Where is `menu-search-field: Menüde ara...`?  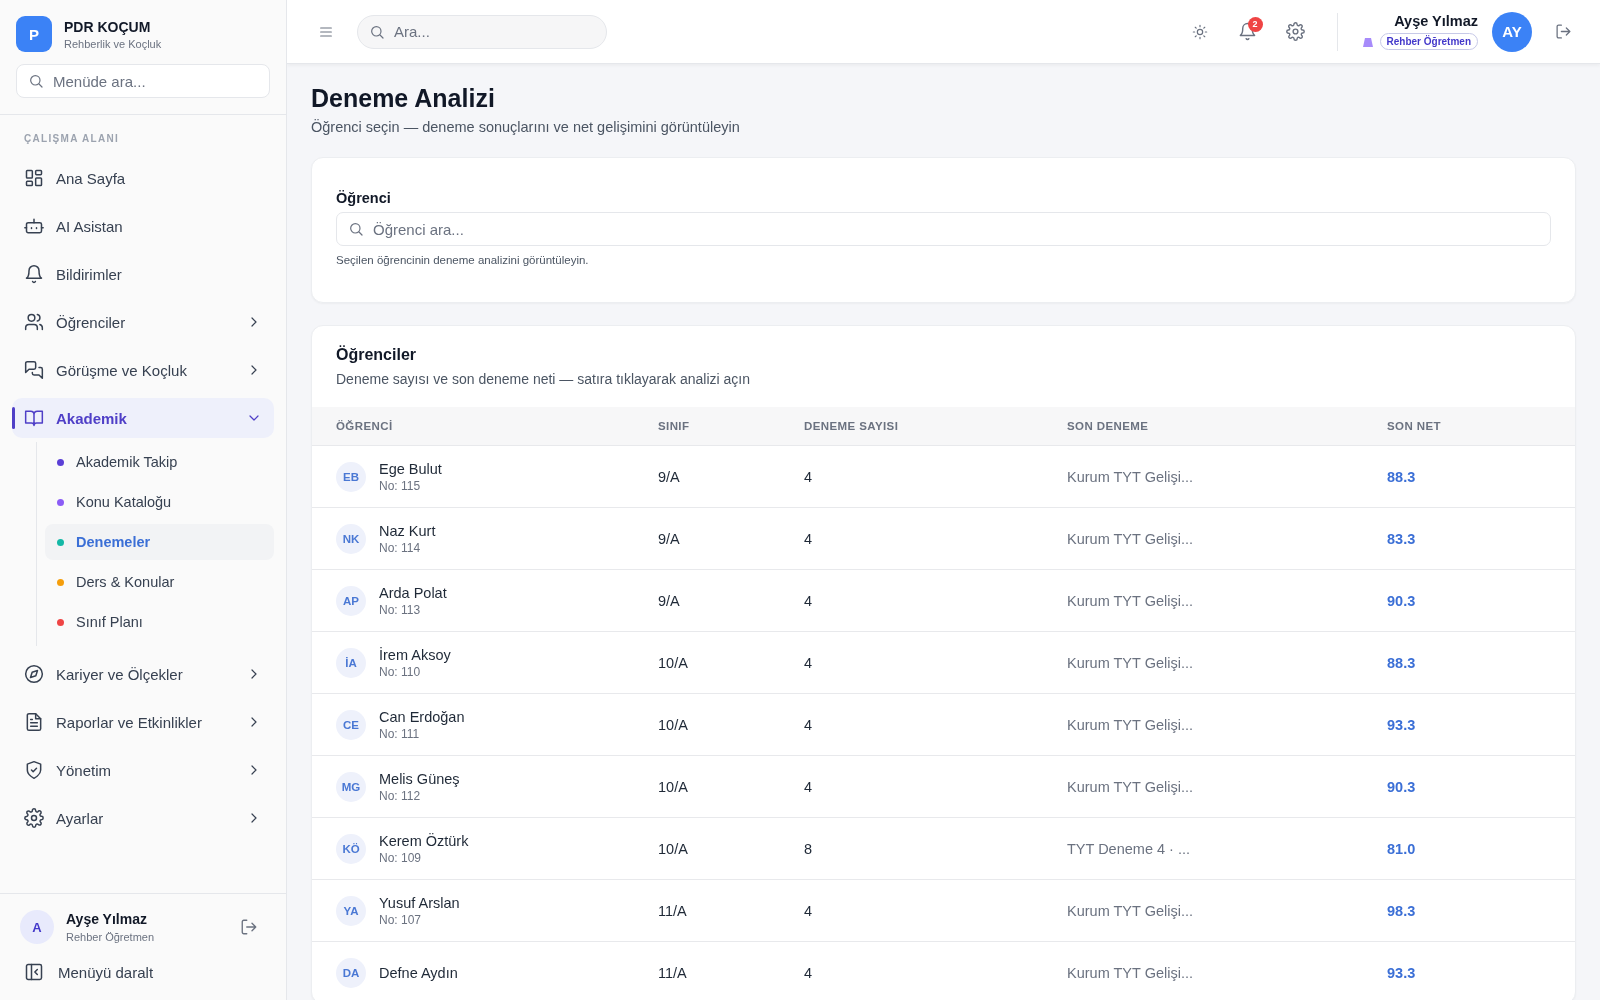
menu-search-field: Menüde ara... is located at coordinates (143, 81).